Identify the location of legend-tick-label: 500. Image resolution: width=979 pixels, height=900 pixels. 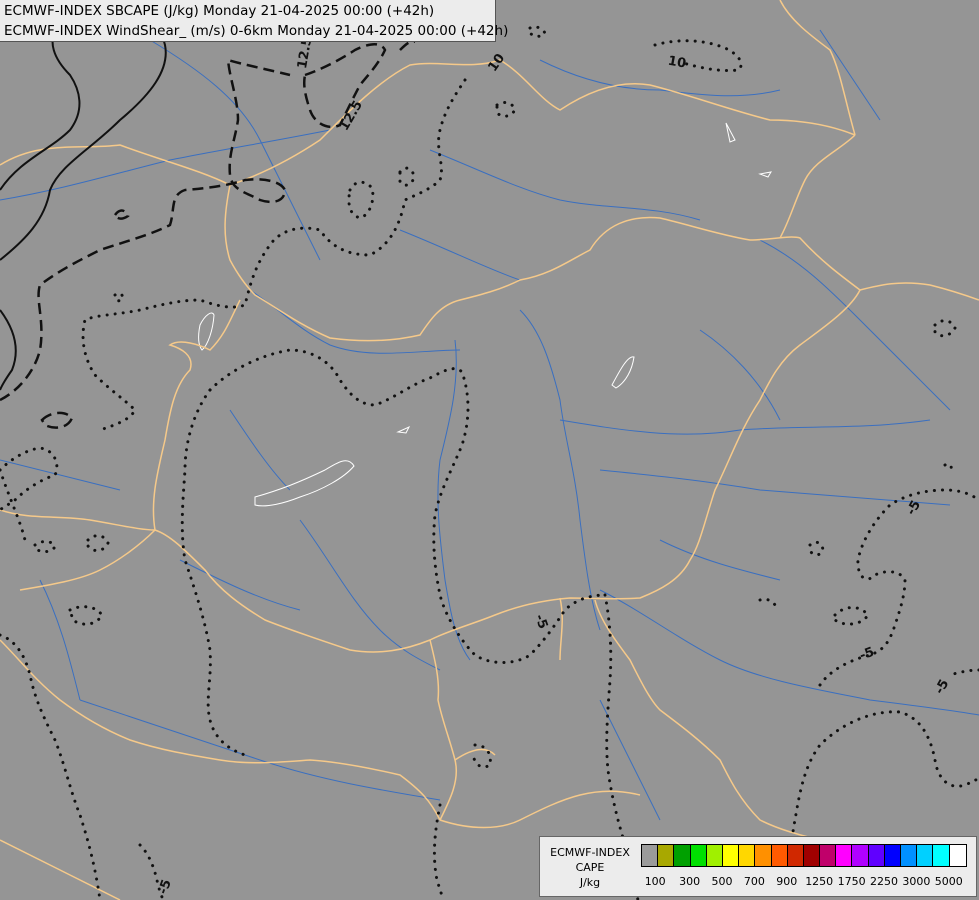
(722, 881).